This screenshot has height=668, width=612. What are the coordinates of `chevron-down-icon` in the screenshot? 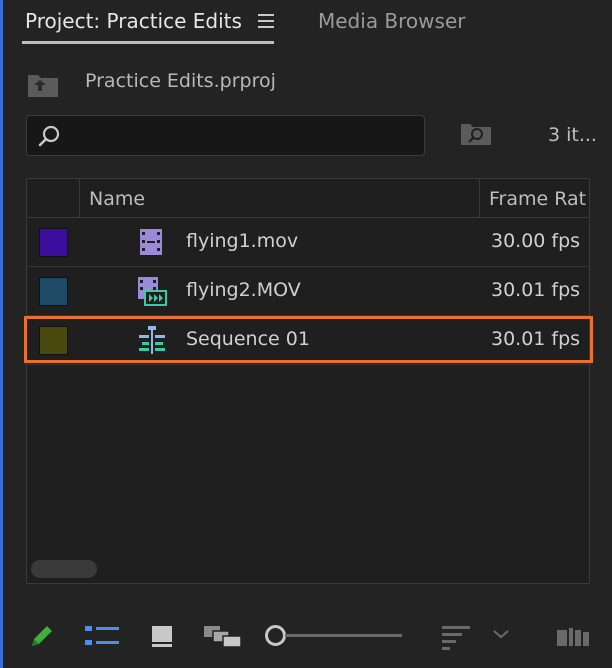 It's located at (501, 634).